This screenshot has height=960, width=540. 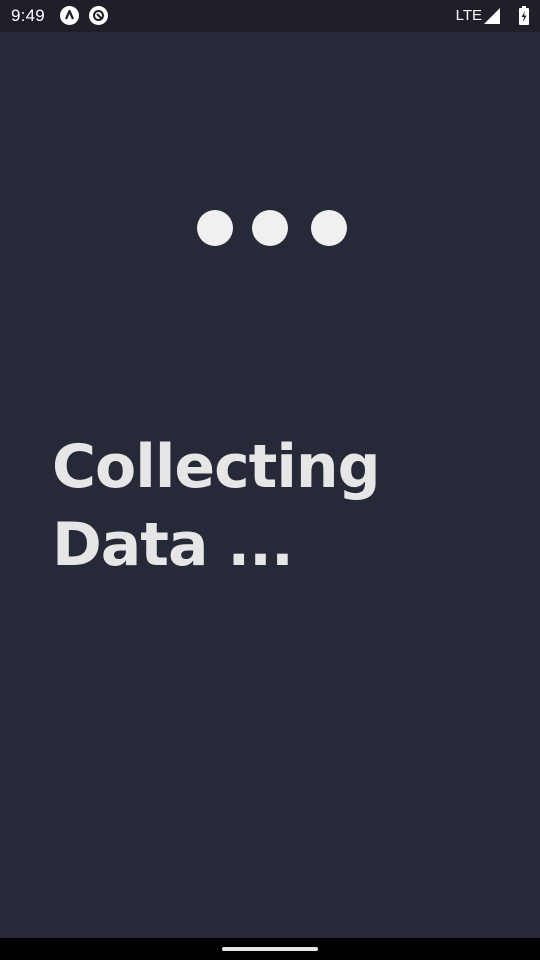 What do you see at coordinates (69, 15) in the screenshot?
I see `app-notification-icon` at bounding box center [69, 15].